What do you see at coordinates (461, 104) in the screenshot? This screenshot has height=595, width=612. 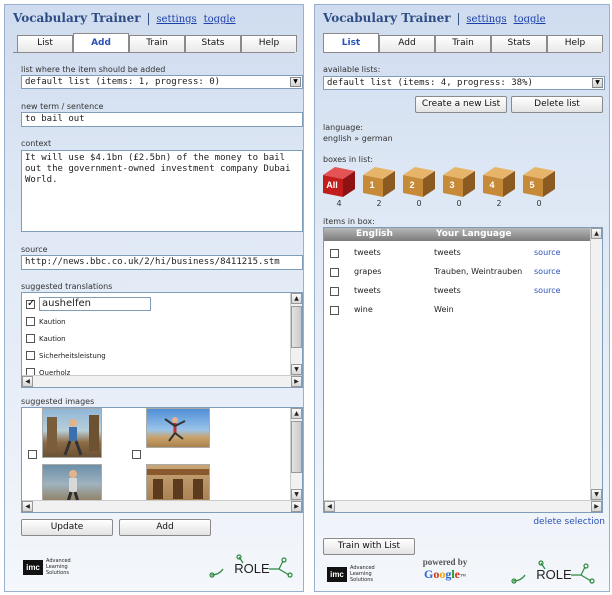 I see `create-list-button: Create a new List` at bounding box center [461, 104].